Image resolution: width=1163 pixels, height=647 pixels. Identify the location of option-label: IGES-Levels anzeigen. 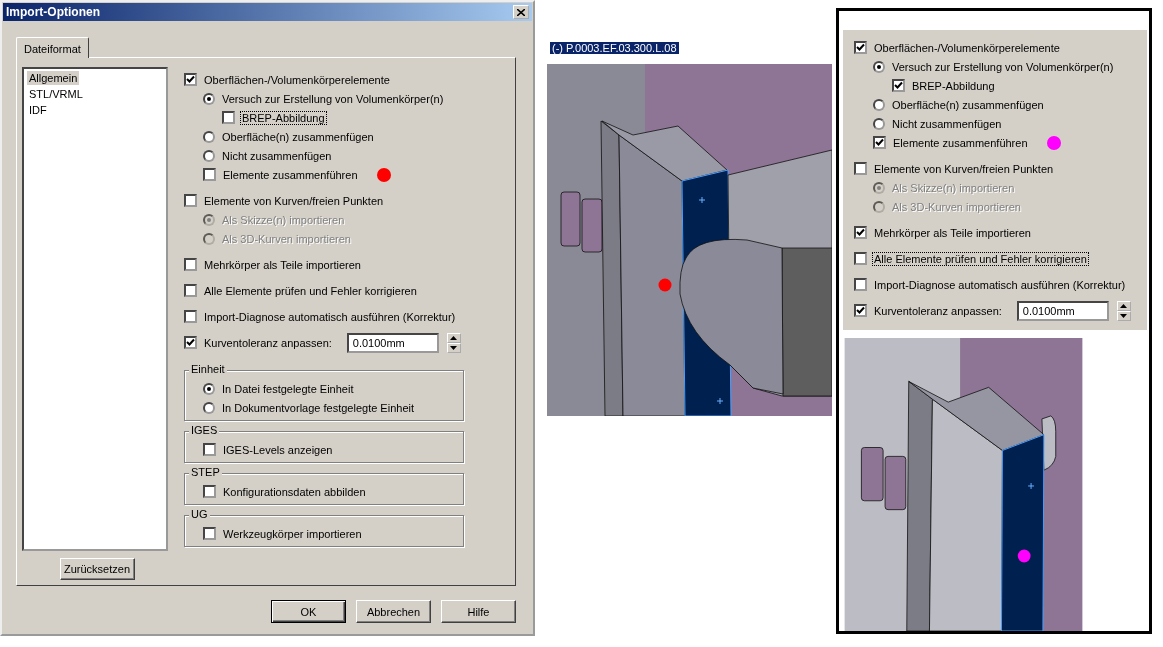
(278, 449).